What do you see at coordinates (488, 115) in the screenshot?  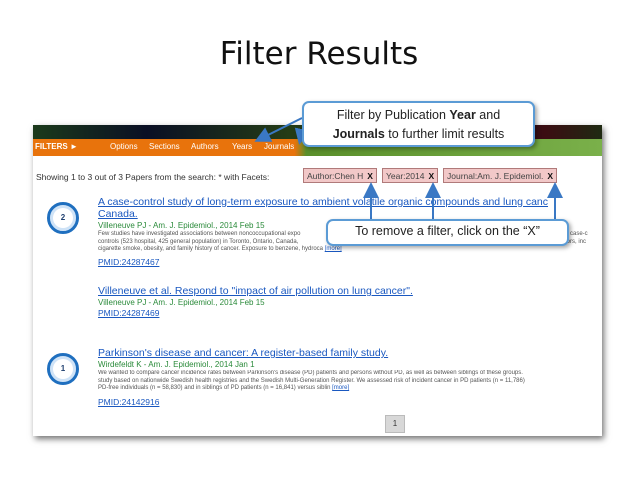 I see `callout-text: and` at bounding box center [488, 115].